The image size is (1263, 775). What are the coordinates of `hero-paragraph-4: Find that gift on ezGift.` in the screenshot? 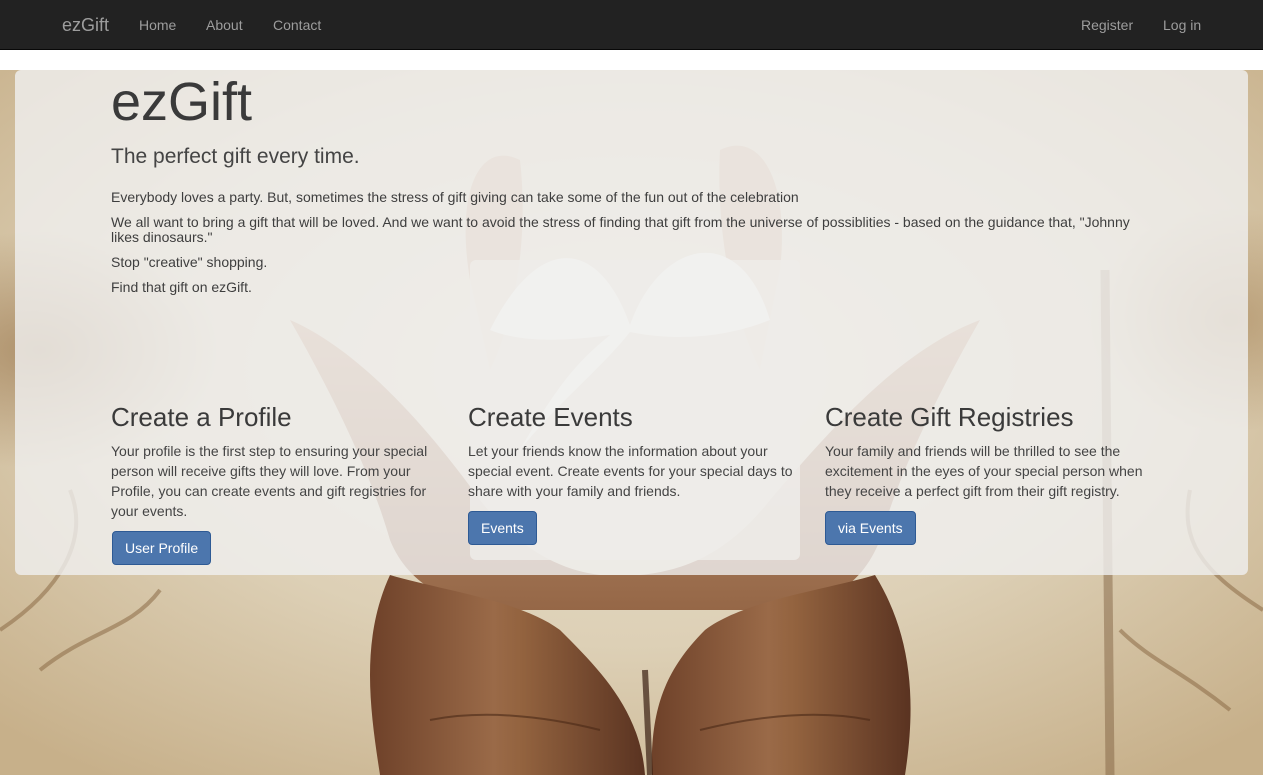 It's located at (181, 287).